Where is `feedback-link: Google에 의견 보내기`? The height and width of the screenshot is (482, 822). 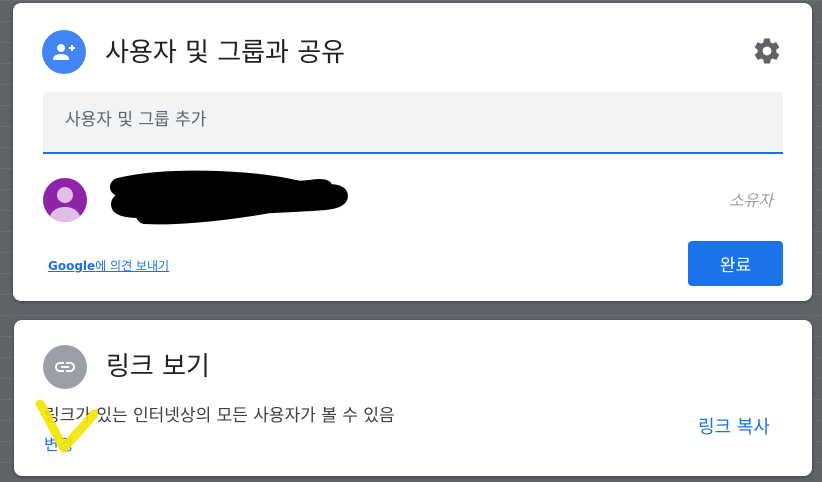 feedback-link: Google에 의견 보내기 is located at coordinates (108, 265).